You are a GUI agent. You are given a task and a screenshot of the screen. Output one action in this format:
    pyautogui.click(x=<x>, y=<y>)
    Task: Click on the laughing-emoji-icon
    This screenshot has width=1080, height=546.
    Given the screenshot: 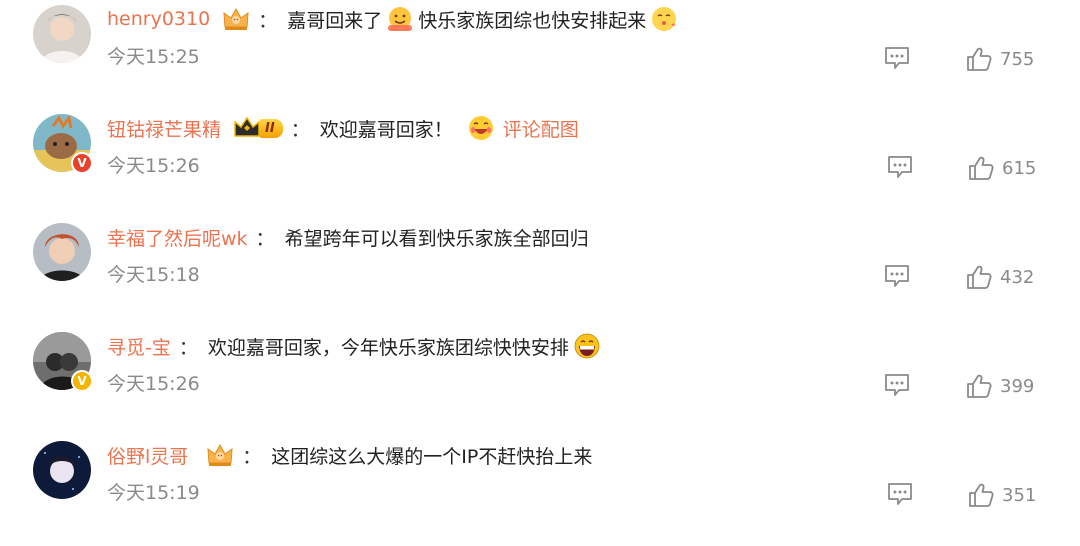 What is the action you would take?
    pyautogui.click(x=480, y=128)
    